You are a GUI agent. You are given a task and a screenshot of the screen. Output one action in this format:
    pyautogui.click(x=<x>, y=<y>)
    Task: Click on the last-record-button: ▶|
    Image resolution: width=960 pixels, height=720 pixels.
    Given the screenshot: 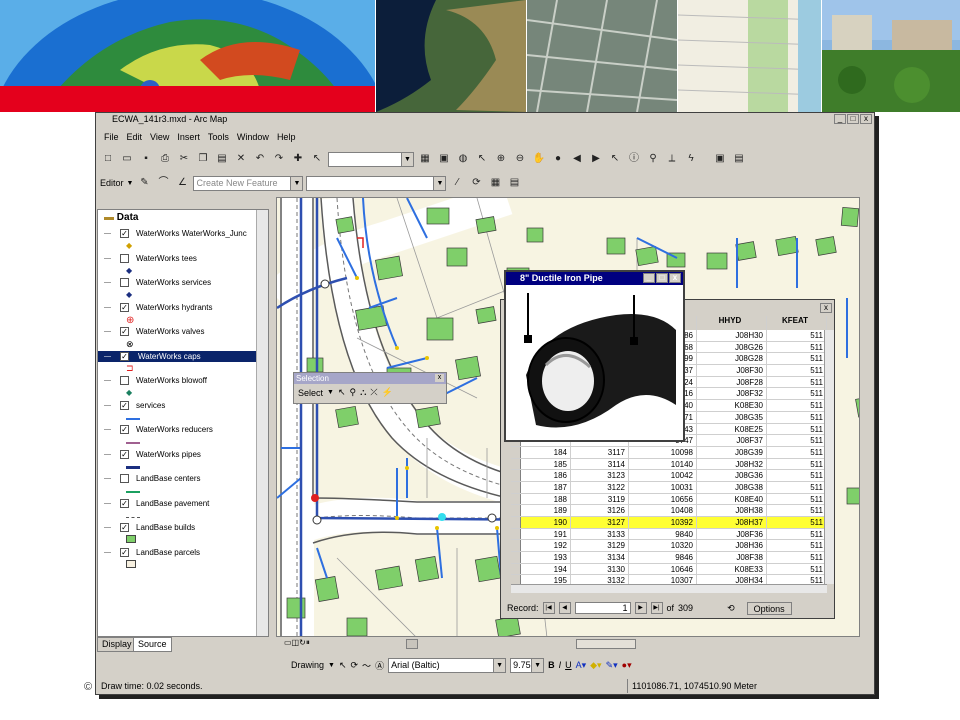 What is the action you would take?
    pyautogui.click(x=656, y=608)
    